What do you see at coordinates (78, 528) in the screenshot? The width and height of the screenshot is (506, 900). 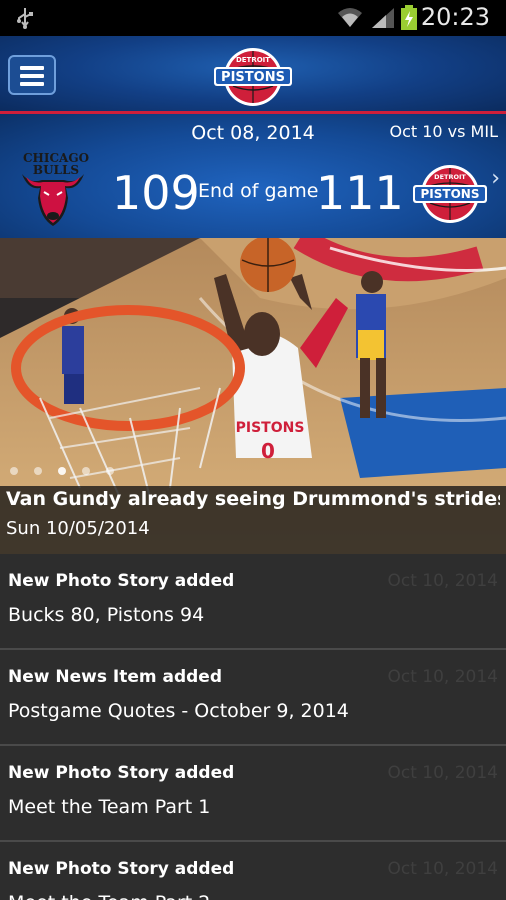 I see `featured-date: Sun 10/05/2014` at bounding box center [78, 528].